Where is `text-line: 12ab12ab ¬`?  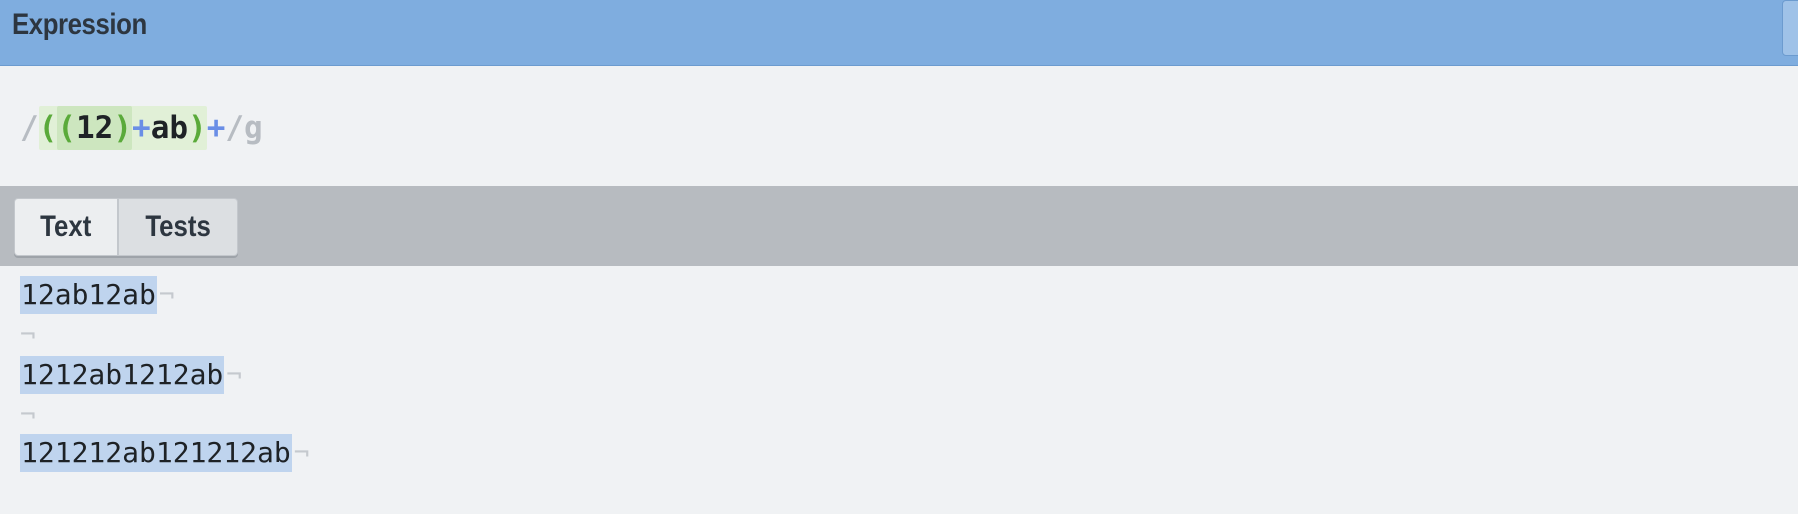 text-line: 12ab12ab ¬ is located at coordinates (97, 295).